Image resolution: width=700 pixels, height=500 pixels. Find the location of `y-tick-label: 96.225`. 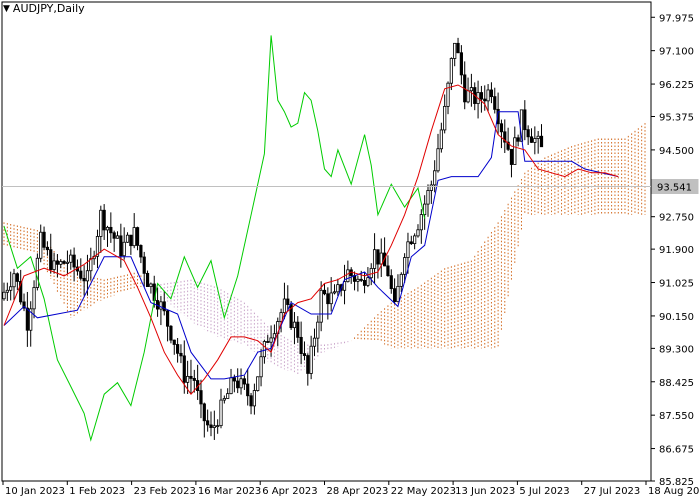

y-tick-label: 96.225 is located at coordinates (676, 85).